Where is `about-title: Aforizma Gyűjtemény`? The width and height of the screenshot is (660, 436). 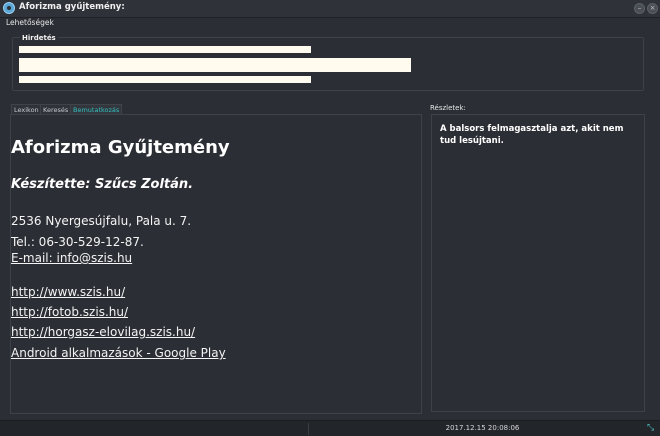 about-title: Aforizma Gyűjtemény is located at coordinates (120, 147).